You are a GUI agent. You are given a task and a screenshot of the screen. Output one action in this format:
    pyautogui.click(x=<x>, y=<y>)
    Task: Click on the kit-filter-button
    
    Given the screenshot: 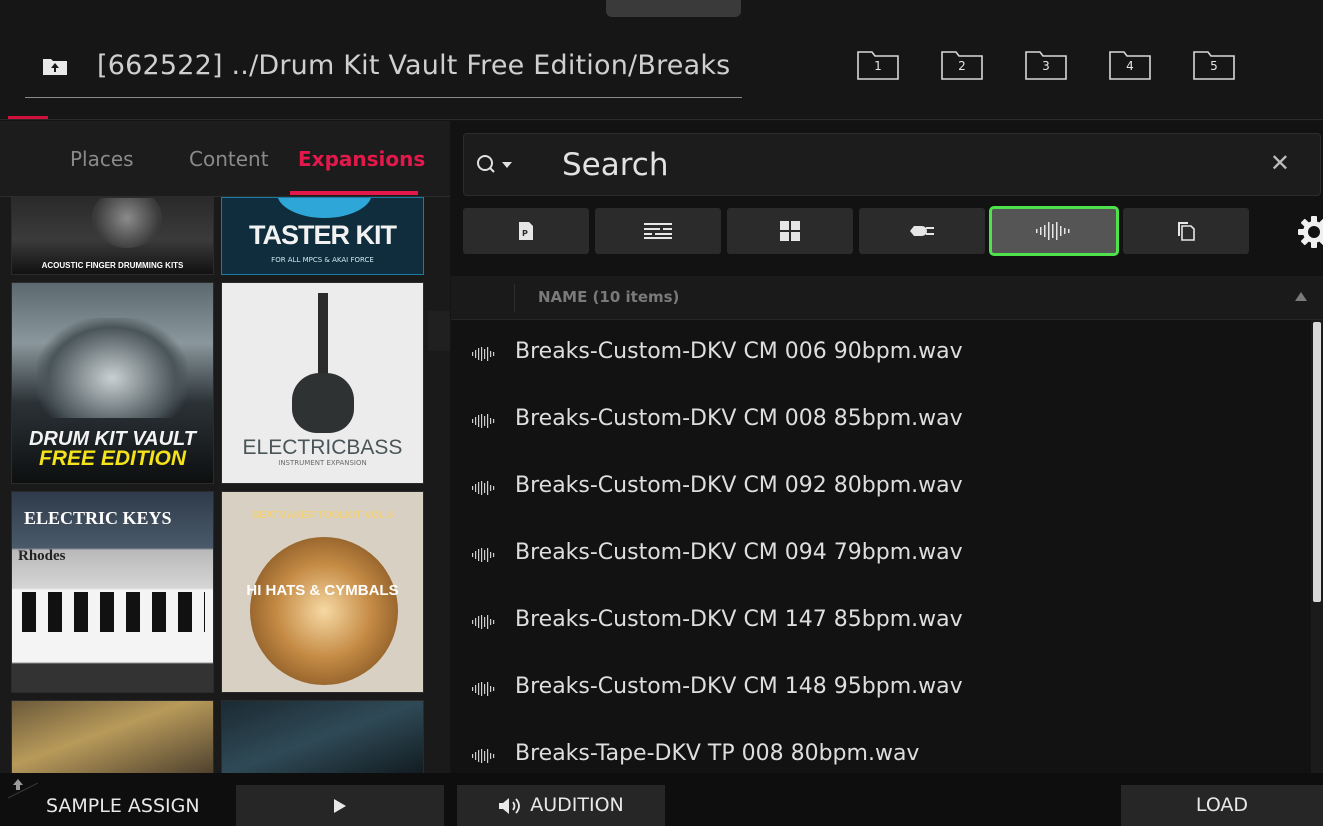 What is the action you would take?
    pyautogui.click(x=790, y=231)
    